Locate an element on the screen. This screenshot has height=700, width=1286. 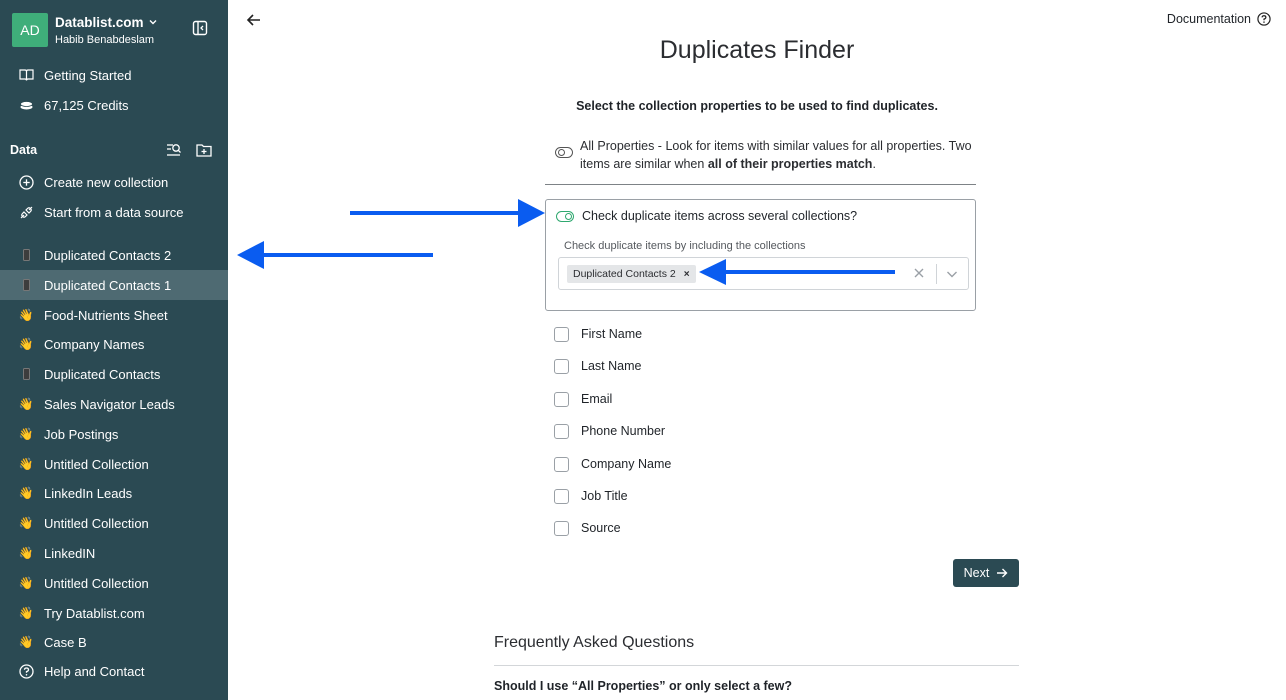
sidebar-item-credits: 67,125 Credits is located at coordinates (114, 105).